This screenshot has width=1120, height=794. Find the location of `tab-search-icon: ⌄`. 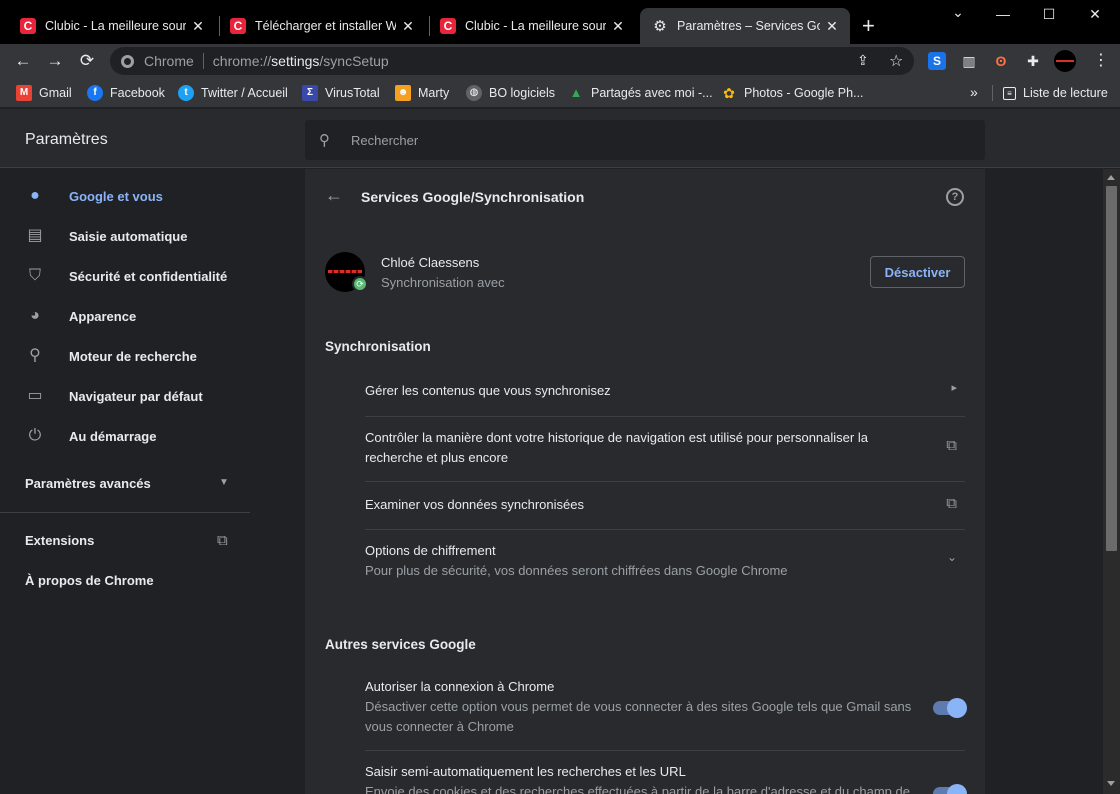

tab-search-icon: ⌄ is located at coordinates (958, 14).